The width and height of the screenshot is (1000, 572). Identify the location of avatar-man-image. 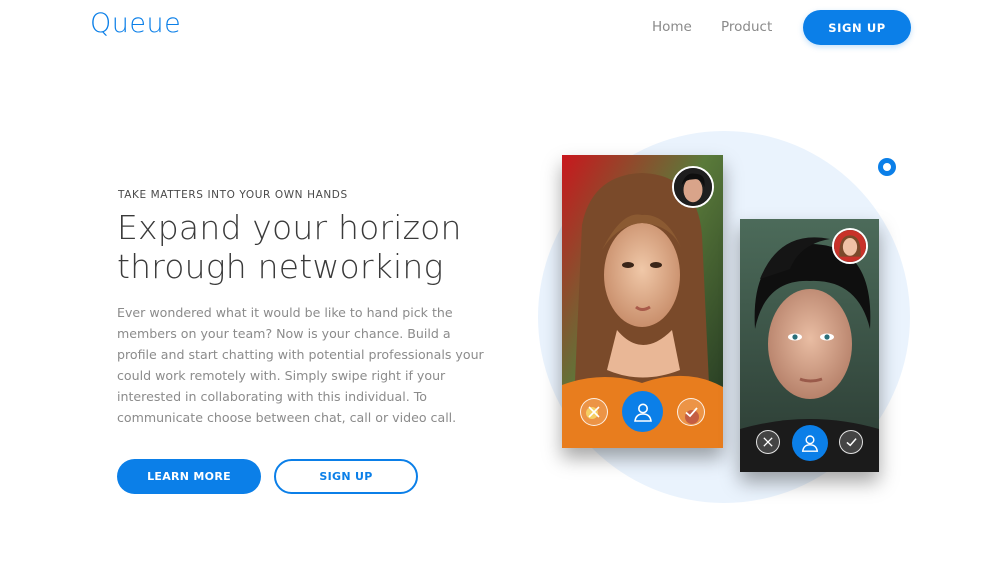
(693, 187).